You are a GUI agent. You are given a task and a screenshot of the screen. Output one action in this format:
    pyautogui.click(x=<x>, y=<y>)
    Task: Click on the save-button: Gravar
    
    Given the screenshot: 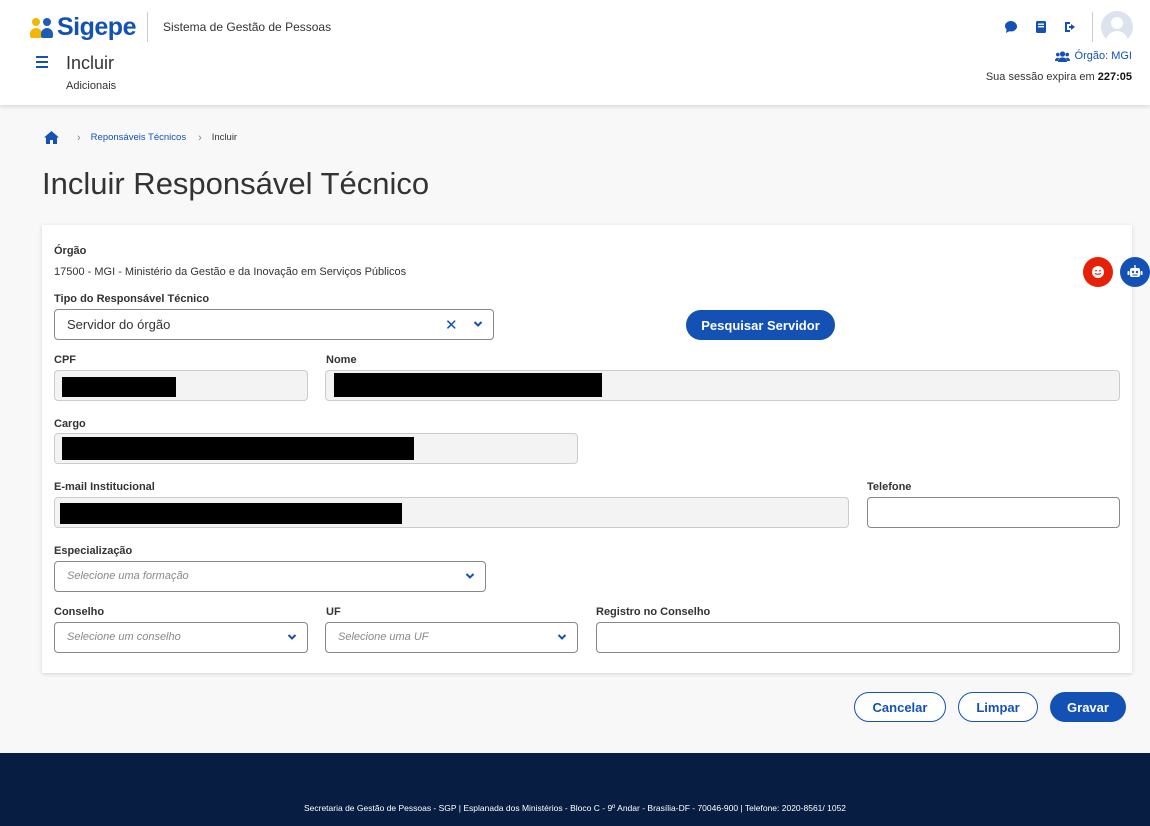 What is the action you would take?
    pyautogui.click(x=1088, y=707)
    